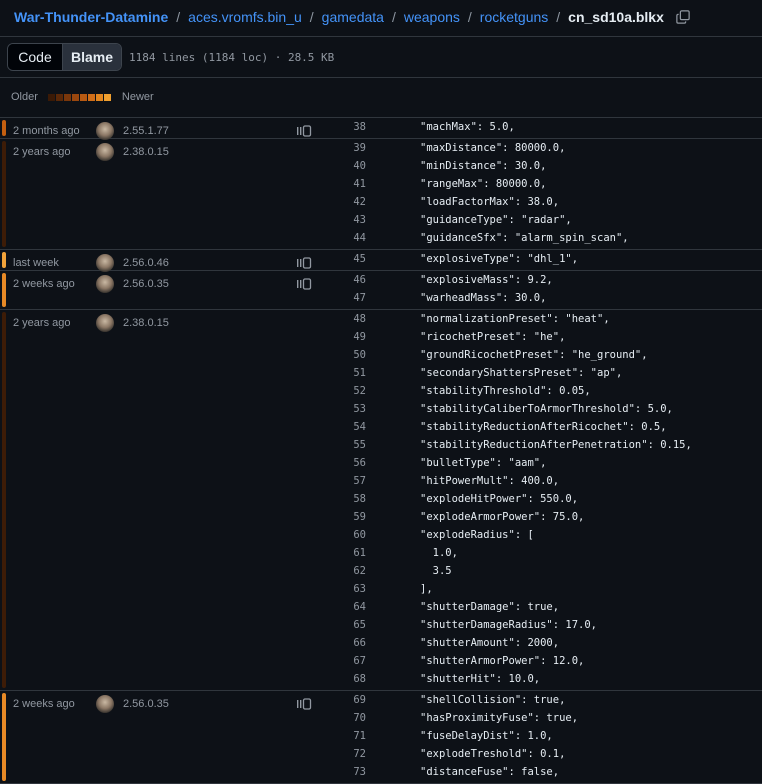  Describe the element at coordinates (490, 607) in the screenshot. I see `code-text: "shutterDamage": true,` at that location.